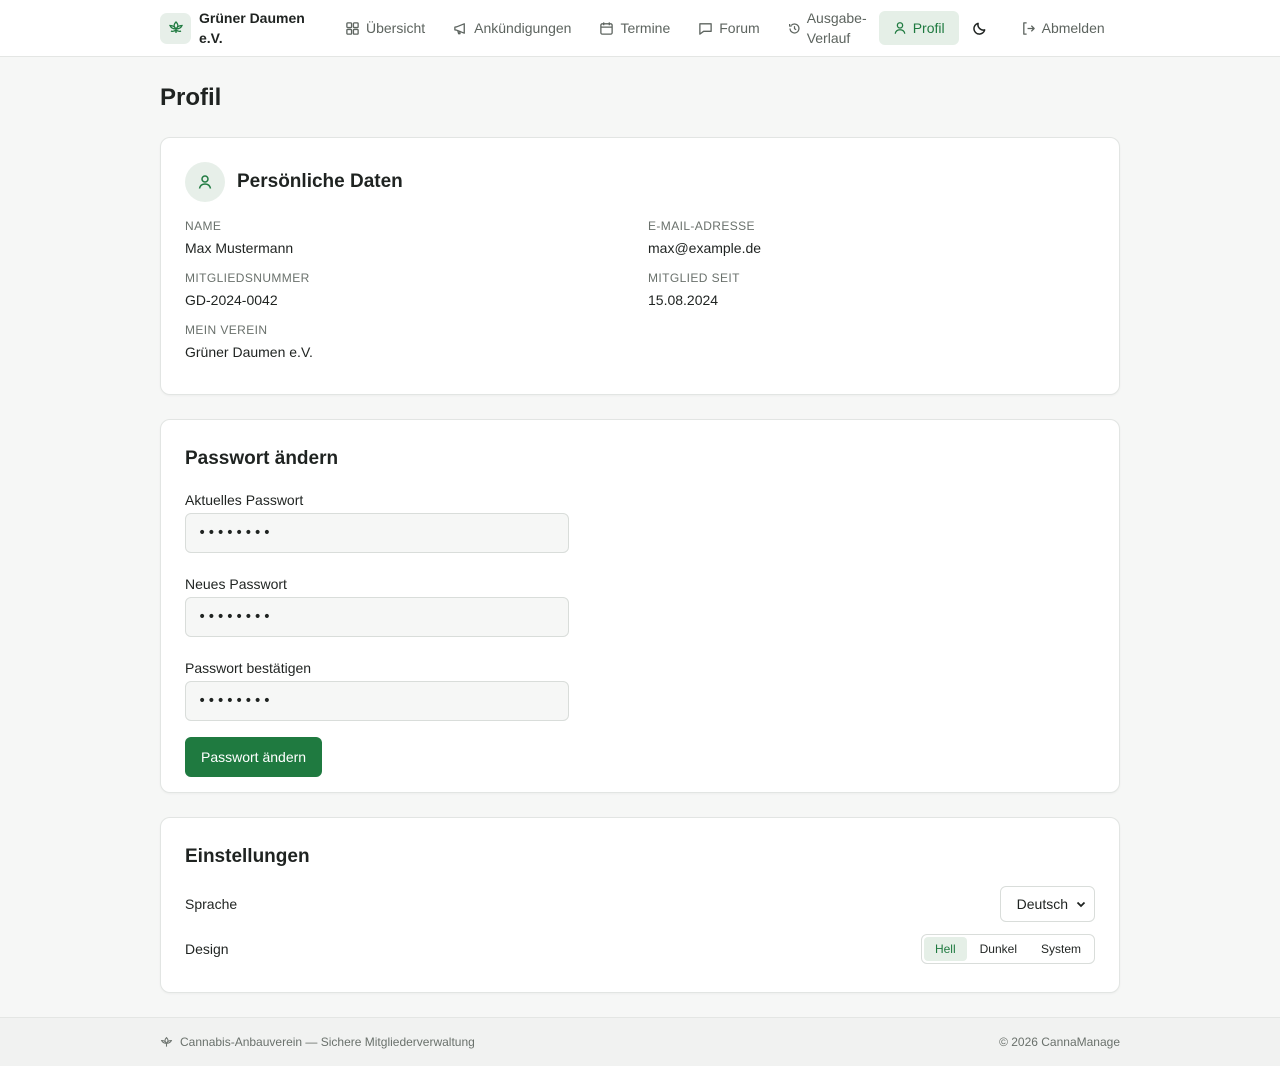  Describe the element at coordinates (1042, 904) in the screenshot. I see `language-selected-value: Deutsch` at that location.